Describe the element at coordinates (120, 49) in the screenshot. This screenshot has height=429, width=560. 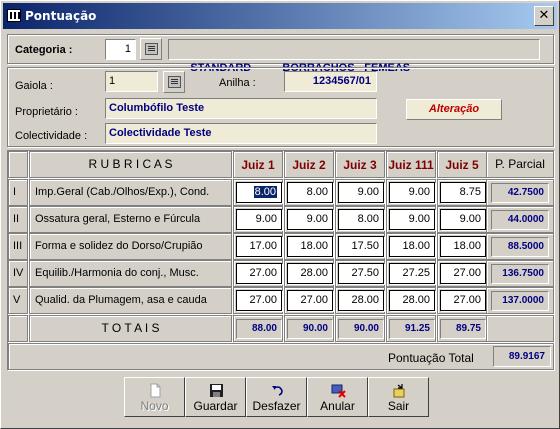
I see `categoria-code-input: 1` at that location.